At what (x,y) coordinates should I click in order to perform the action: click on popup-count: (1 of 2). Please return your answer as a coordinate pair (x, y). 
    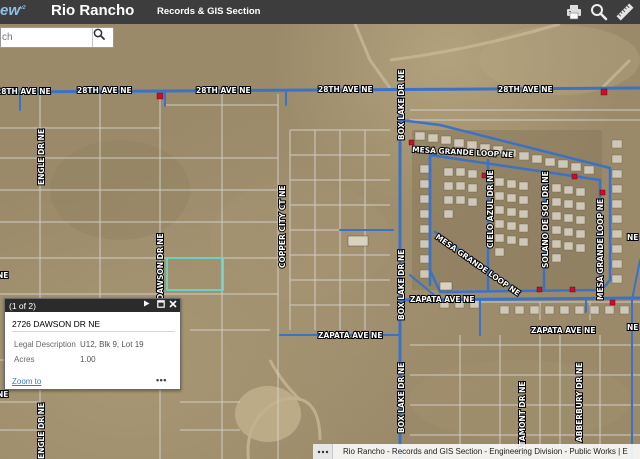
    Looking at the image, I should click on (22, 305).